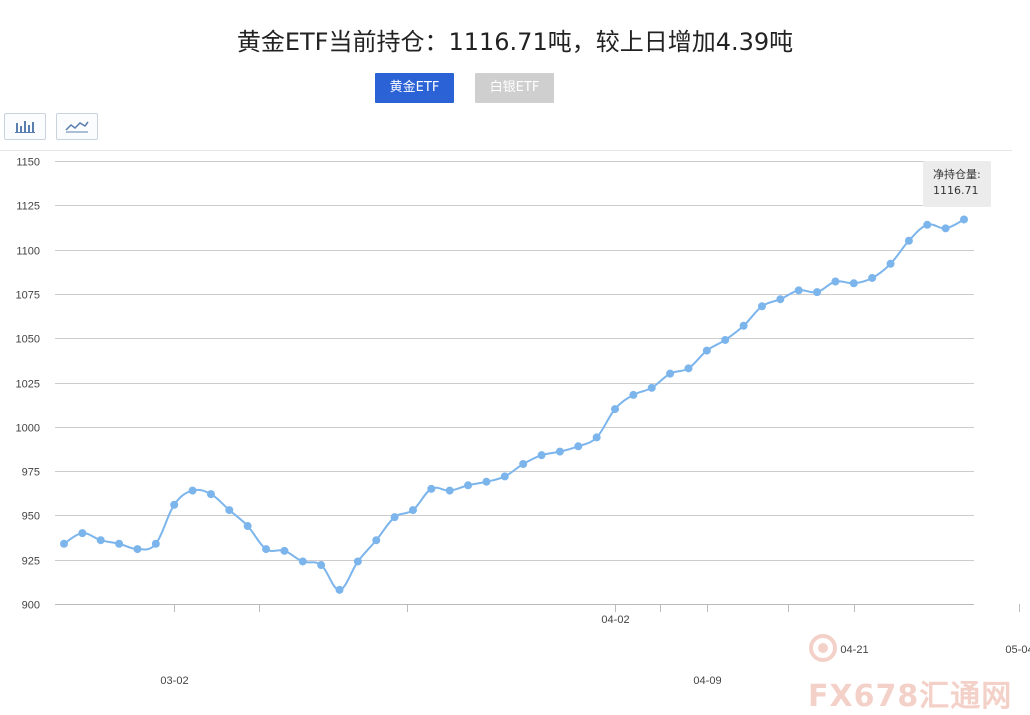 This screenshot has width=1030, height=715. I want to click on y-tick-label: 1125, so click(28, 207).